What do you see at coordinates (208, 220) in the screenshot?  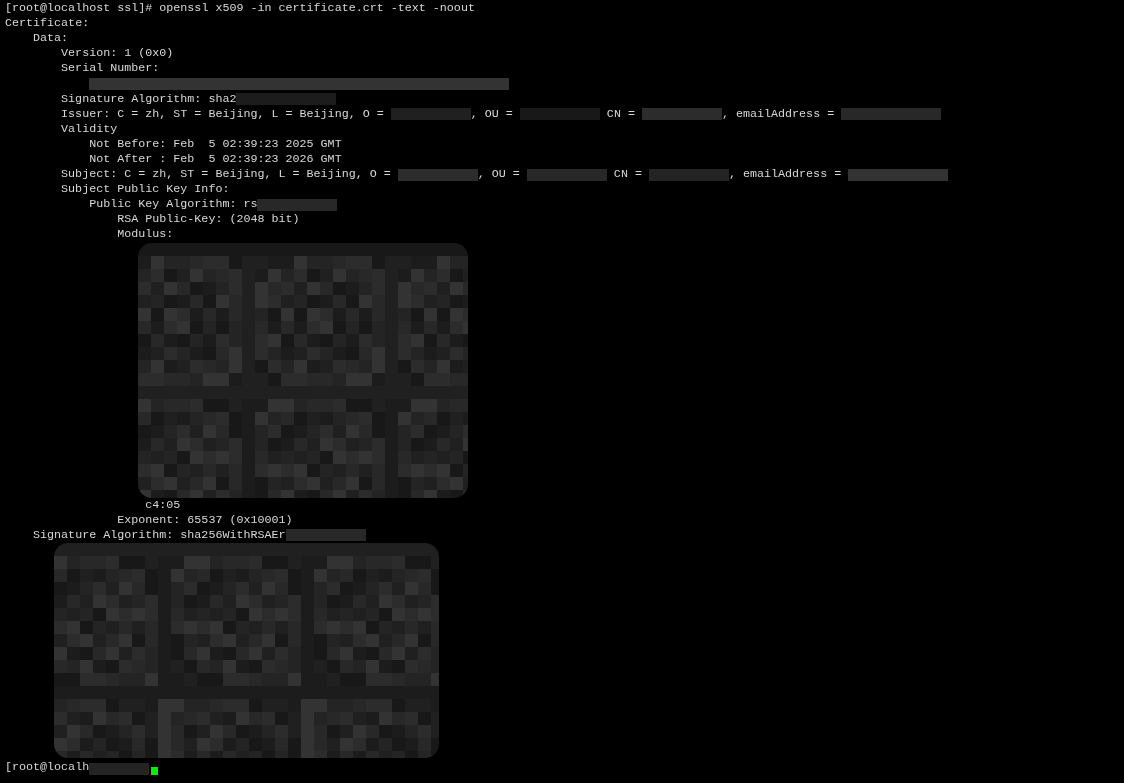 I see `output-line: RSA Public-Key: (2048 bit)` at bounding box center [208, 220].